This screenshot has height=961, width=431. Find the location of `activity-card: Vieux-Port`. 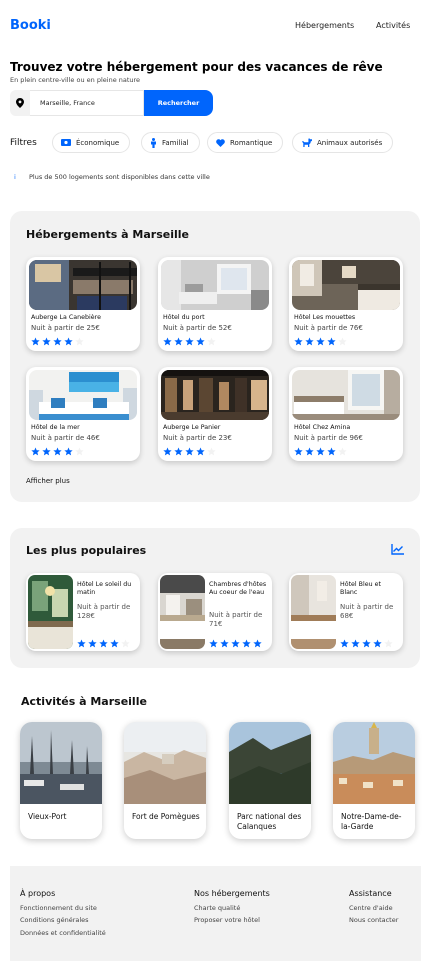

activity-card: Vieux-Port is located at coordinates (61, 780).